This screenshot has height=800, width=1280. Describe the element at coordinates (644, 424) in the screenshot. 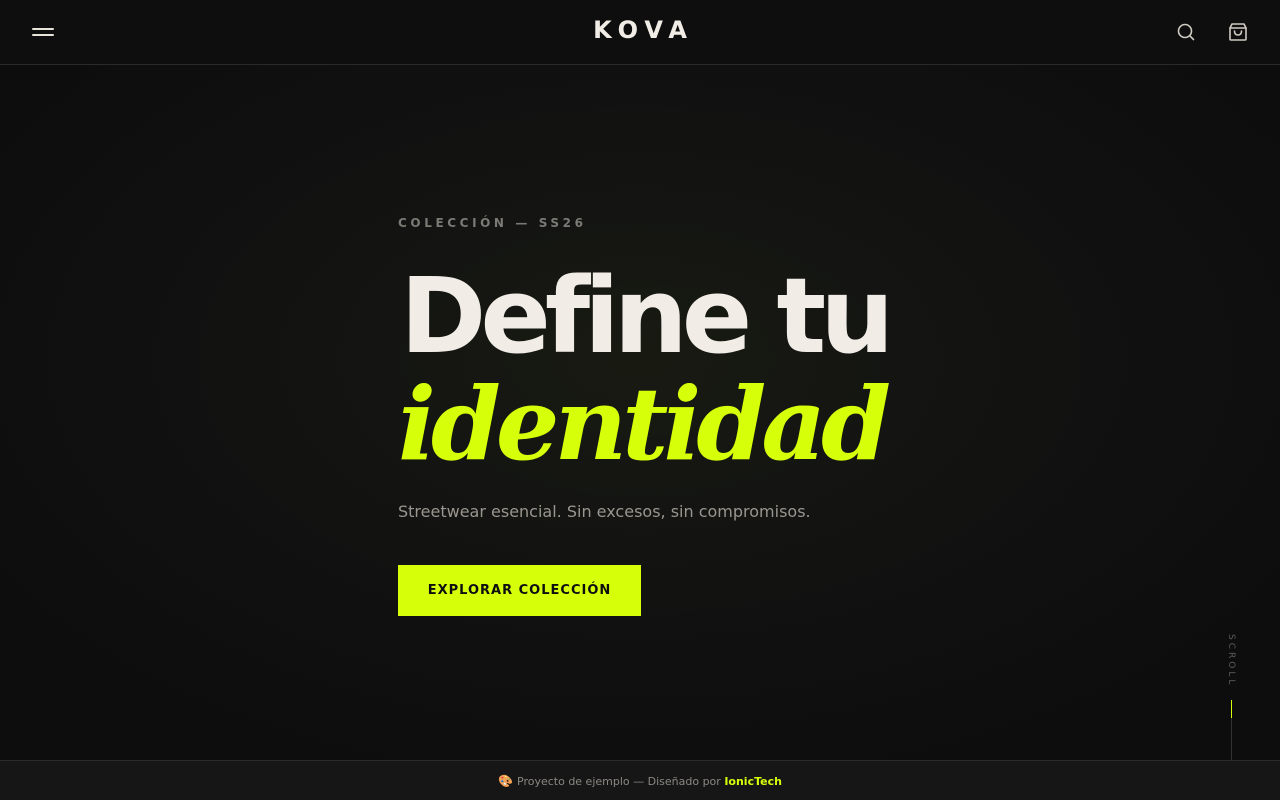

I see `hero-title-line-2: identidad` at that location.